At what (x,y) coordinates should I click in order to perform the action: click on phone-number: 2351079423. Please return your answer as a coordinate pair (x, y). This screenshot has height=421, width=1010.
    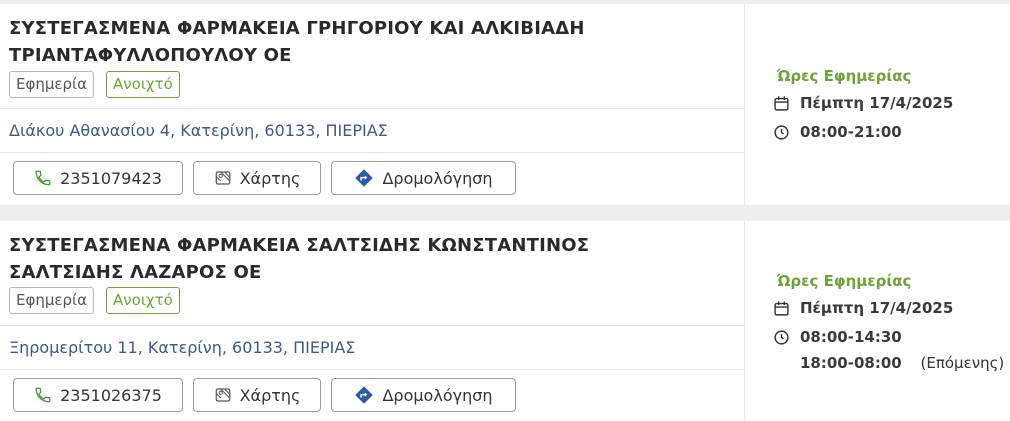
    Looking at the image, I should click on (111, 178).